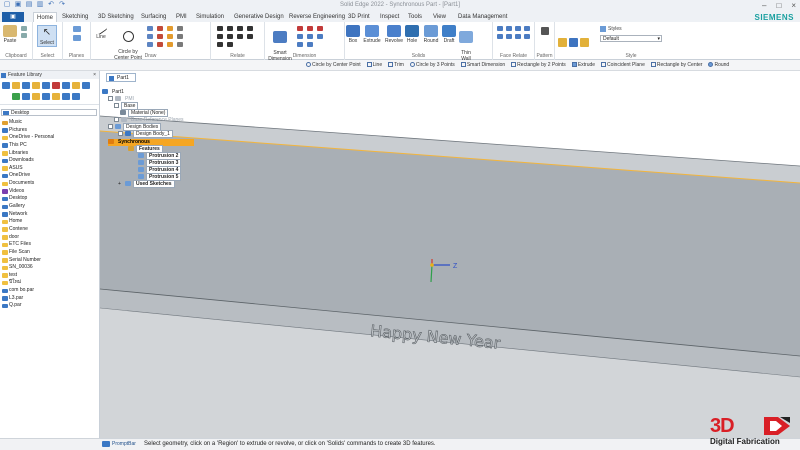 The image size is (800, 450). What do you see at coordinates (146, 184) in the screenshot?
I see `tree-node-used-sketches: + Used Sketches` at bounding box center [146, 184].